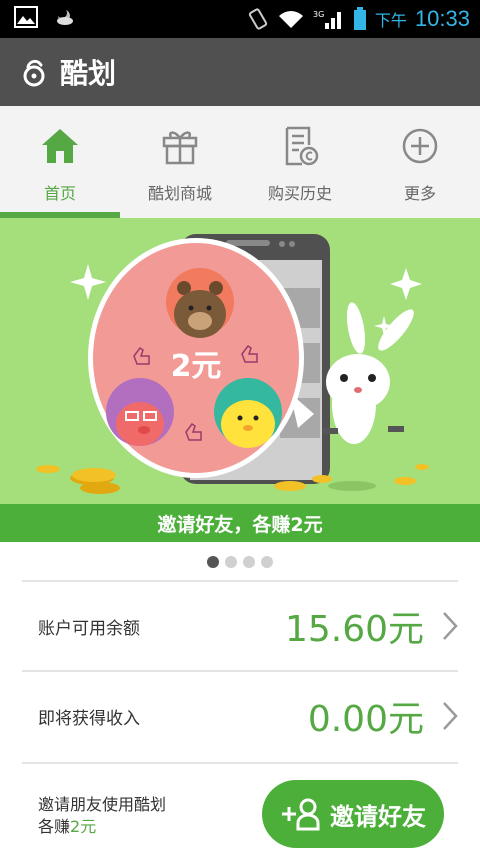 This screenshot has width=480, height=854. I want to click on upcoming-income-value: 0.00元, so click(365, 719).